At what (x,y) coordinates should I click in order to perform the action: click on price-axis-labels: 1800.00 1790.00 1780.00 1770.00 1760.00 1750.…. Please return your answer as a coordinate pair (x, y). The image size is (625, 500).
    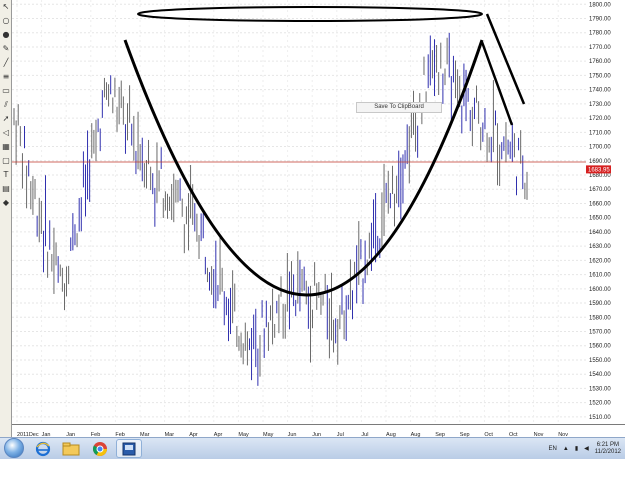
    Looking at the image, I should click on (598, 211).